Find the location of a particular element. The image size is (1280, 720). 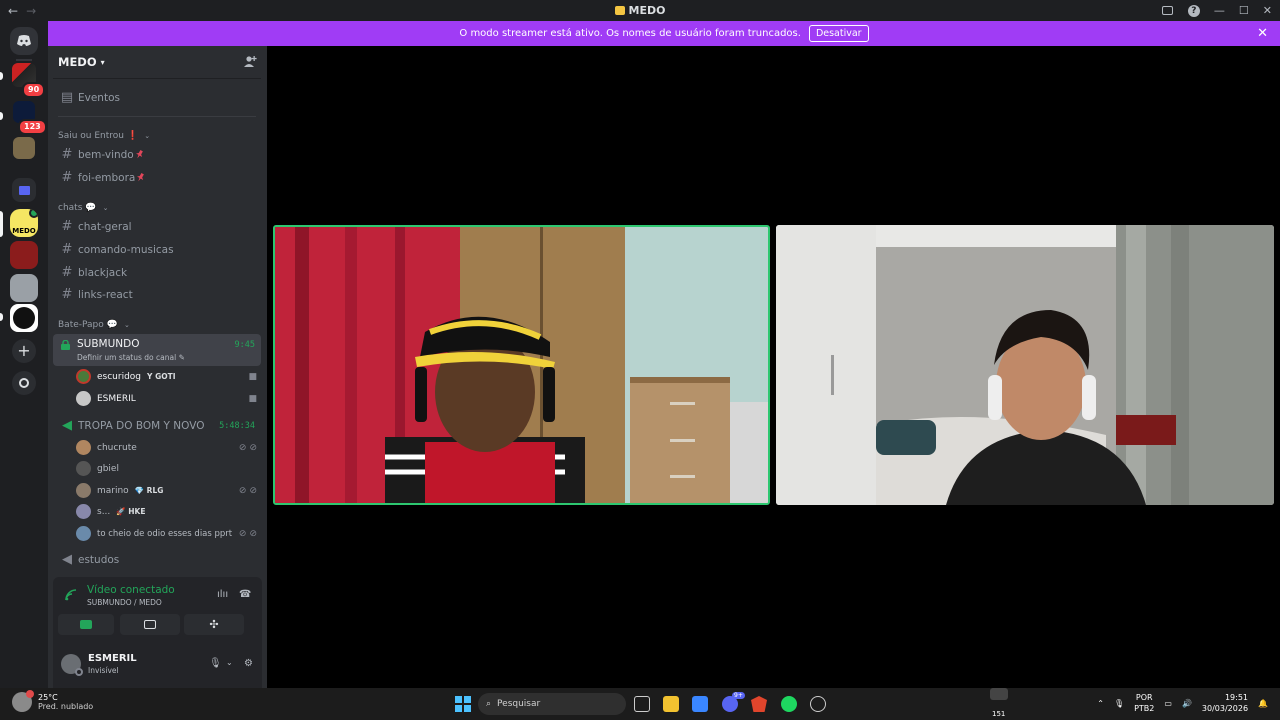

clock: 19:51 30/03/2026 is located at coordinates (1225, 703).